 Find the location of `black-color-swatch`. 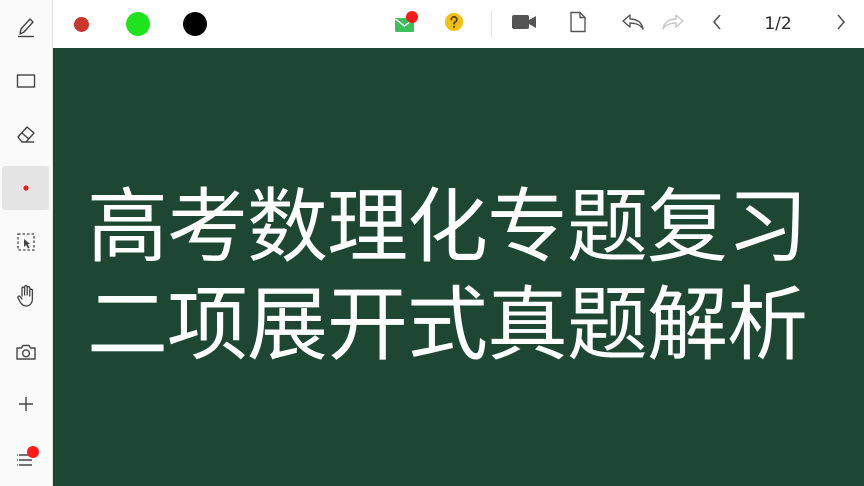

black-color-swatch is located at coordinates (195, 24).